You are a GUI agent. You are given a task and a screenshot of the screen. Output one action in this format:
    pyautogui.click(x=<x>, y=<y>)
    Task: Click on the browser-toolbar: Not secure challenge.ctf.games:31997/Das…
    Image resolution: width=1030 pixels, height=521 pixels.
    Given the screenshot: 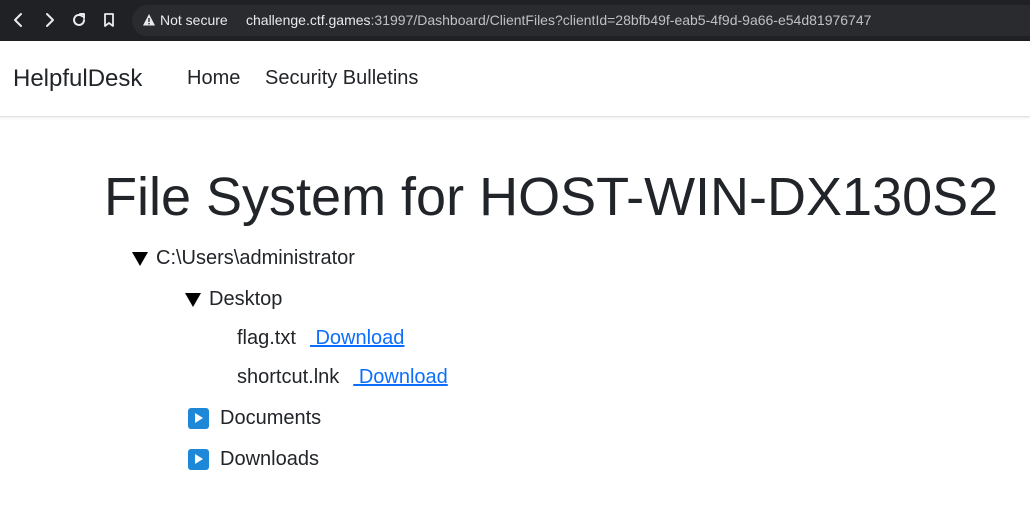 What is the action you would take?
    pyautogui.click(x=515, y=20)
    